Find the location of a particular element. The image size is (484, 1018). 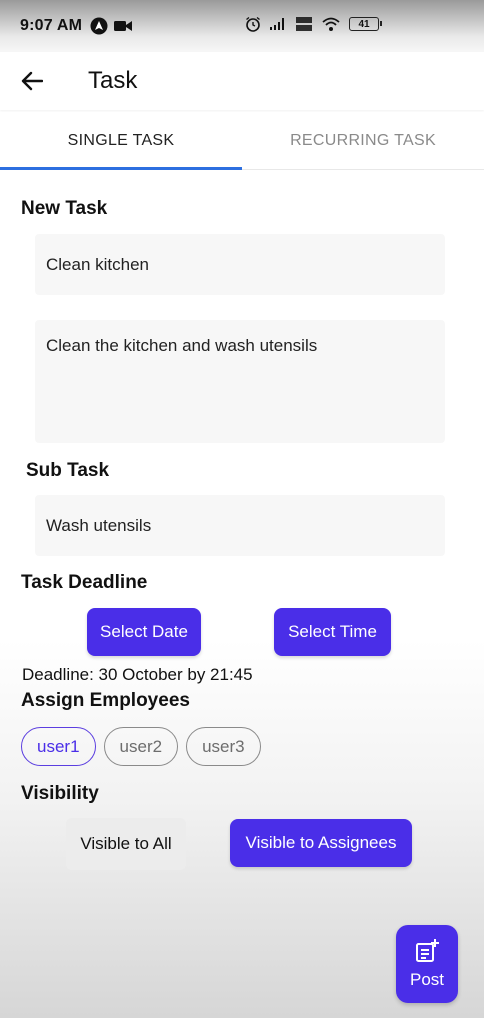

video-camera-icon is located at coordinates (123, 26).